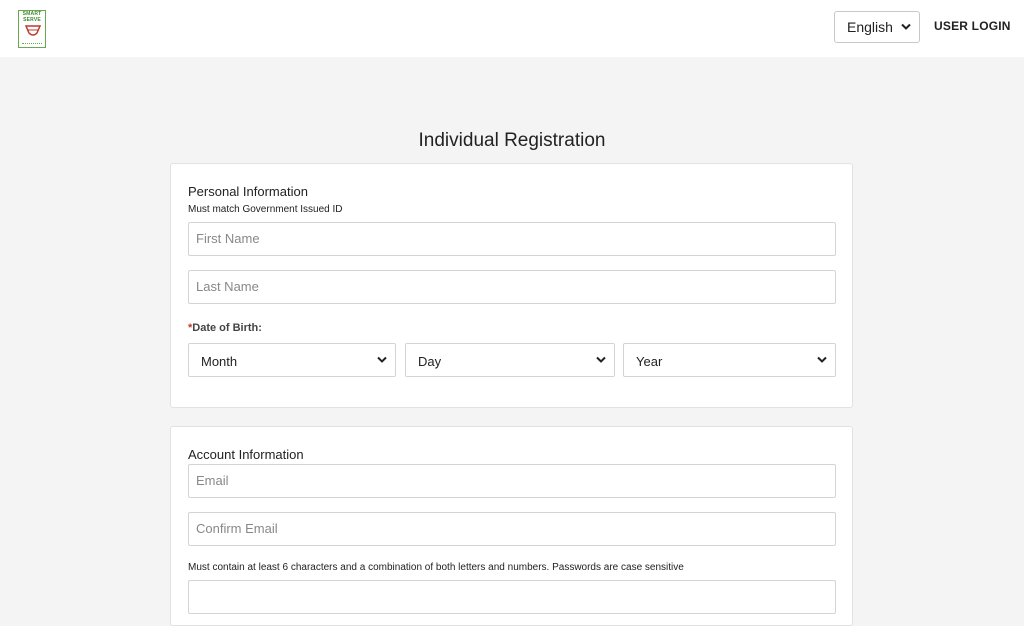 Image resolution: width=1024 pixels, height=626 pixels. I want to click on dob-year-value: Year, so click(649, 361).